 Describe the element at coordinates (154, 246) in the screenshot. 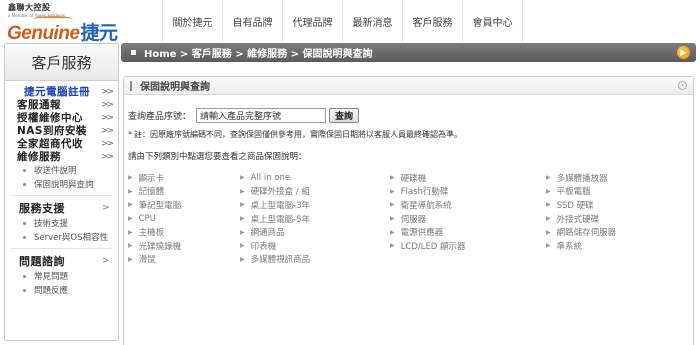

I see `category-link: ▶ 光碟燒錄機` at that location.